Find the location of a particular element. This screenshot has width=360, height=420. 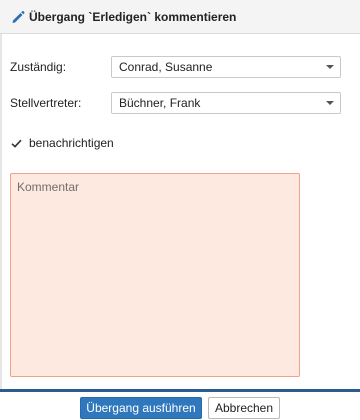

deputy-select: Büchner, Frank is located at coordinates (226, 103).